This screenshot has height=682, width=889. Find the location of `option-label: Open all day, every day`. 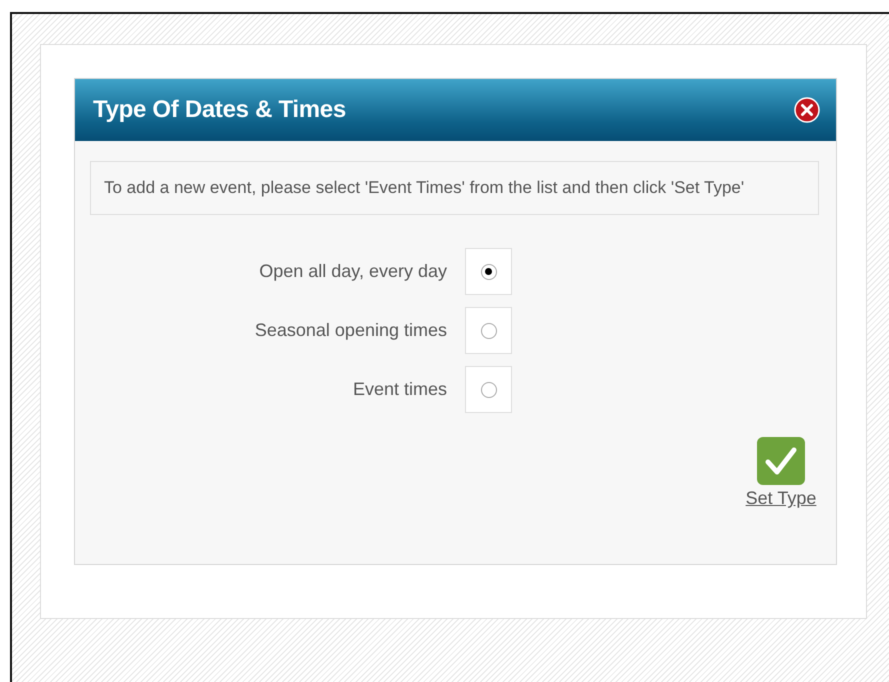

option-label: Open all day, every day is located at coordinates (353, 272).